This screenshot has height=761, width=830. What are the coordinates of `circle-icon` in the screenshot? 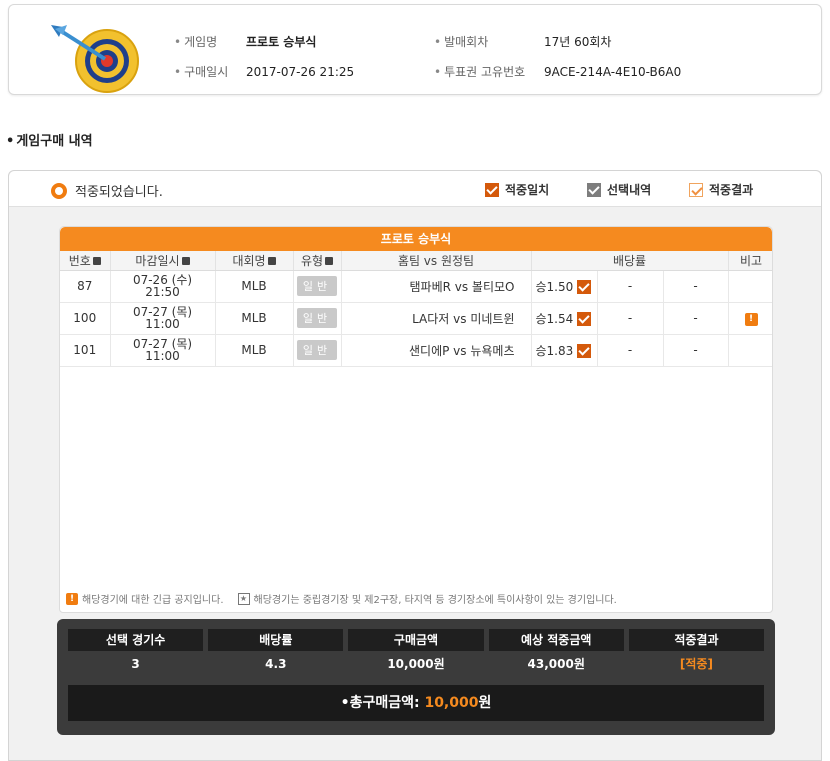 It's located at (59, 190).